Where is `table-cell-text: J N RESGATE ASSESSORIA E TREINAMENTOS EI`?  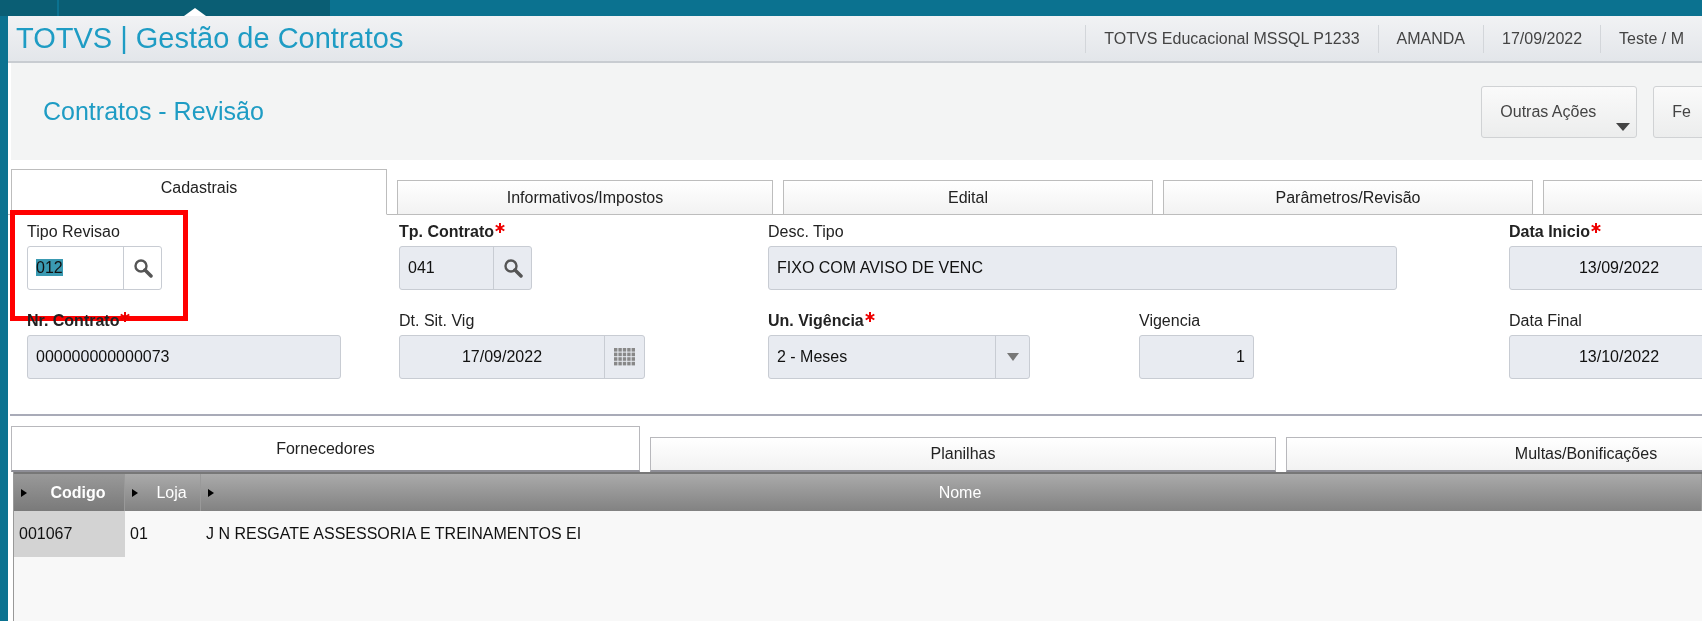
table-cell-text: J N RESGATE ASSESSORIA E TREINAMENTOS EI is located at coordinates (394, 534).